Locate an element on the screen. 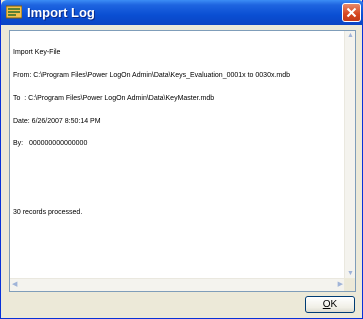 This screenshot has width=363, height=319. scroll-up-arrow-icon: ▲ is located at coordinates (350, 36).